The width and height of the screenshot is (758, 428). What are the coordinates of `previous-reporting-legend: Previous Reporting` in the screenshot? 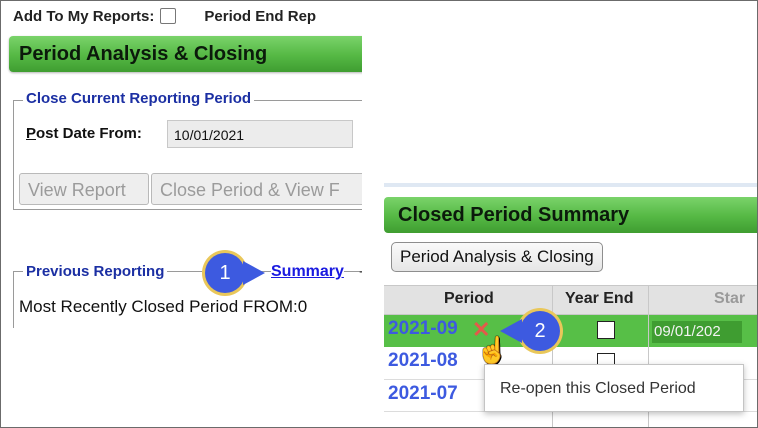 It's located at (95, 271).